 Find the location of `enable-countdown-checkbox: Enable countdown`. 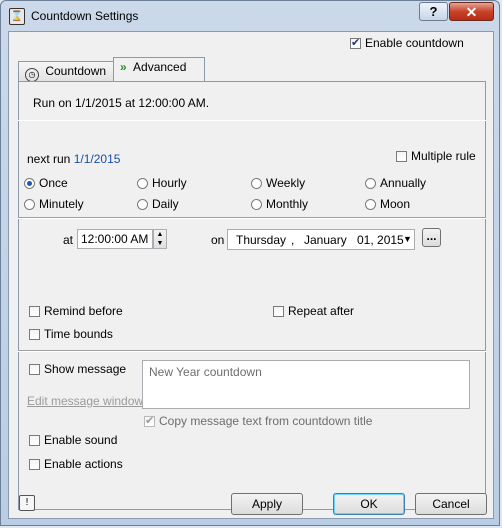

enable-countdown-checkbox: Enable countdown is located at coordinates (407, 43).